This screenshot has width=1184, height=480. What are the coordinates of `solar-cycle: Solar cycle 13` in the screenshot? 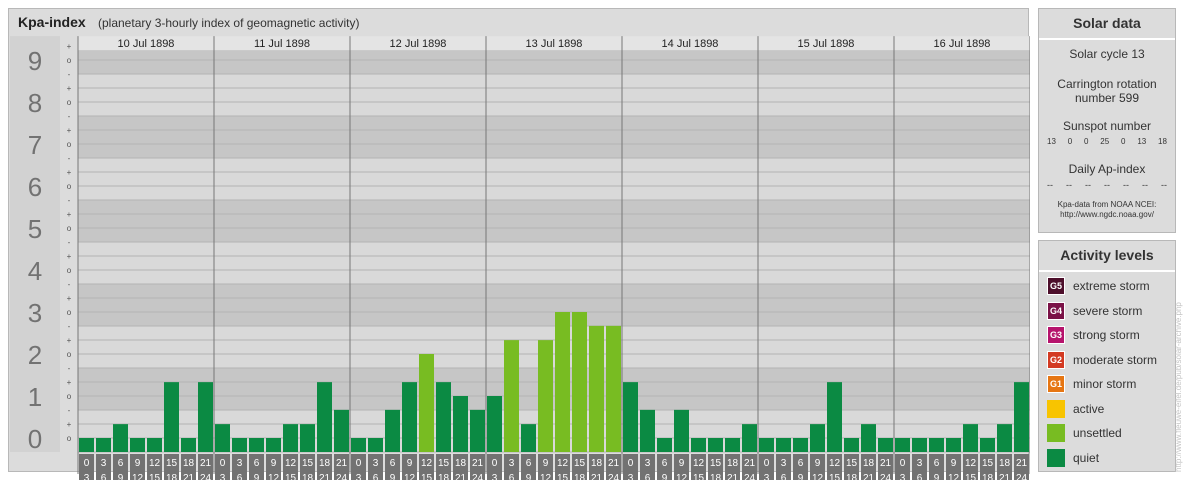 It's located at (1107, 54).